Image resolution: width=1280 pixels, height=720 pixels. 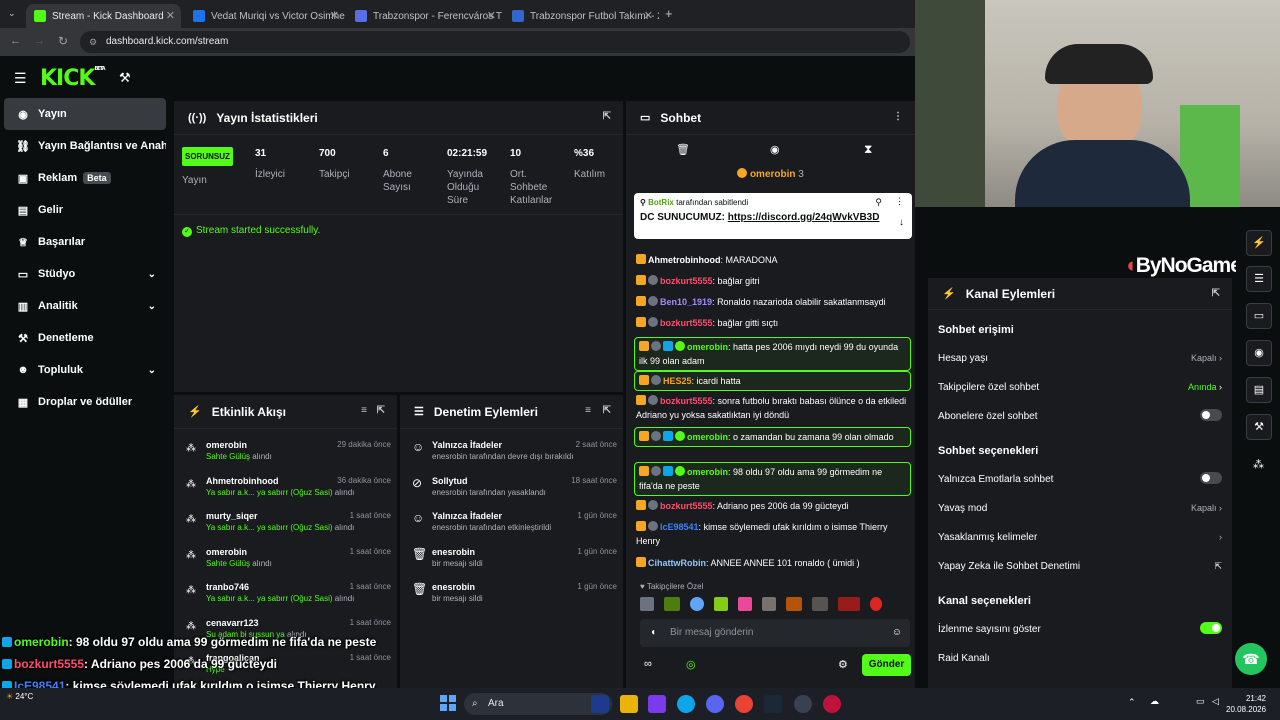 What do you see at coordinates (1259, 243) in the screenshot?
I see `lightning-icon: ⚡` at bounding box center [1259, 243].